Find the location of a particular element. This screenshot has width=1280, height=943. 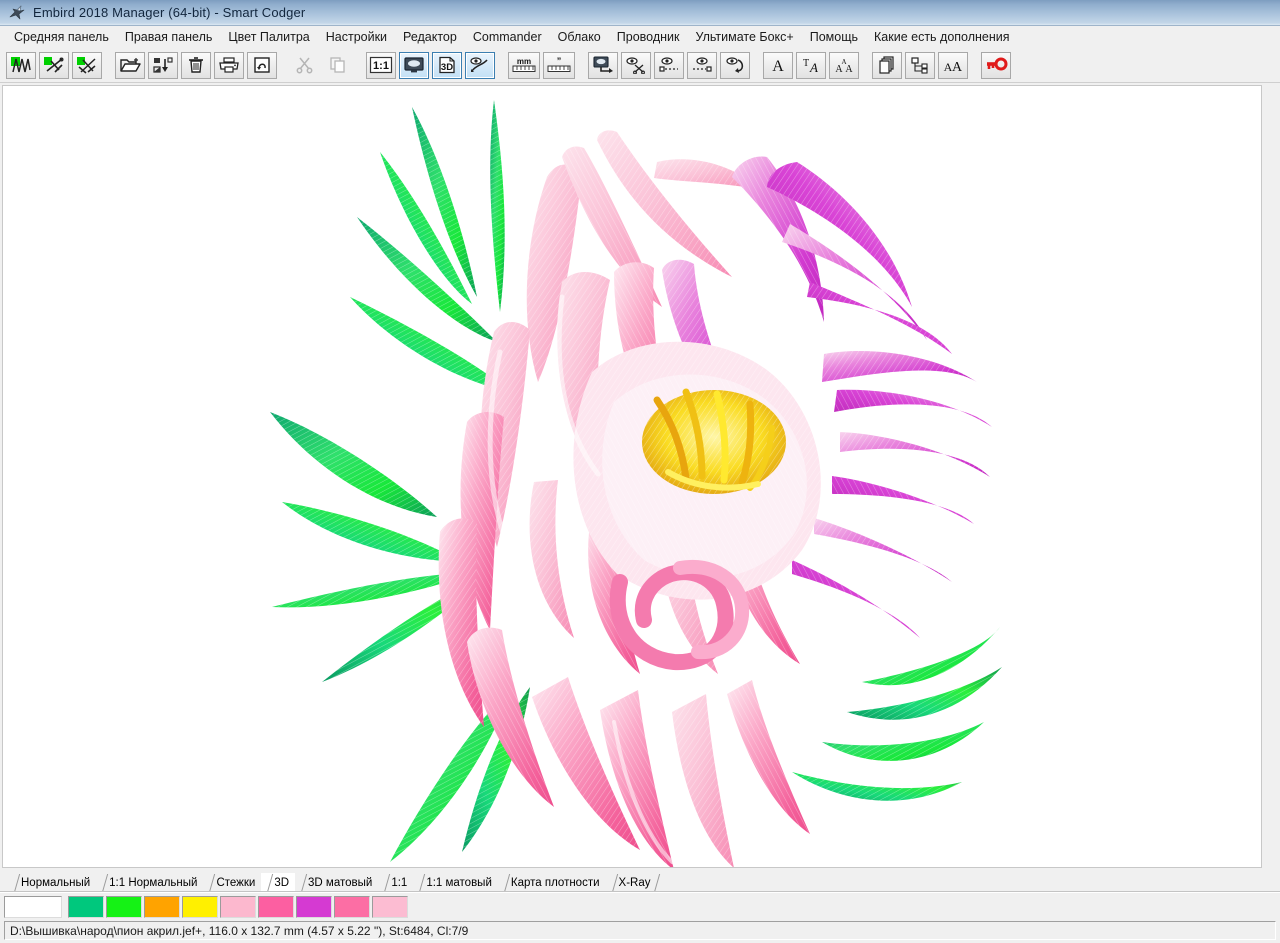

show-stitches-button is located at coordinates (21, 65).